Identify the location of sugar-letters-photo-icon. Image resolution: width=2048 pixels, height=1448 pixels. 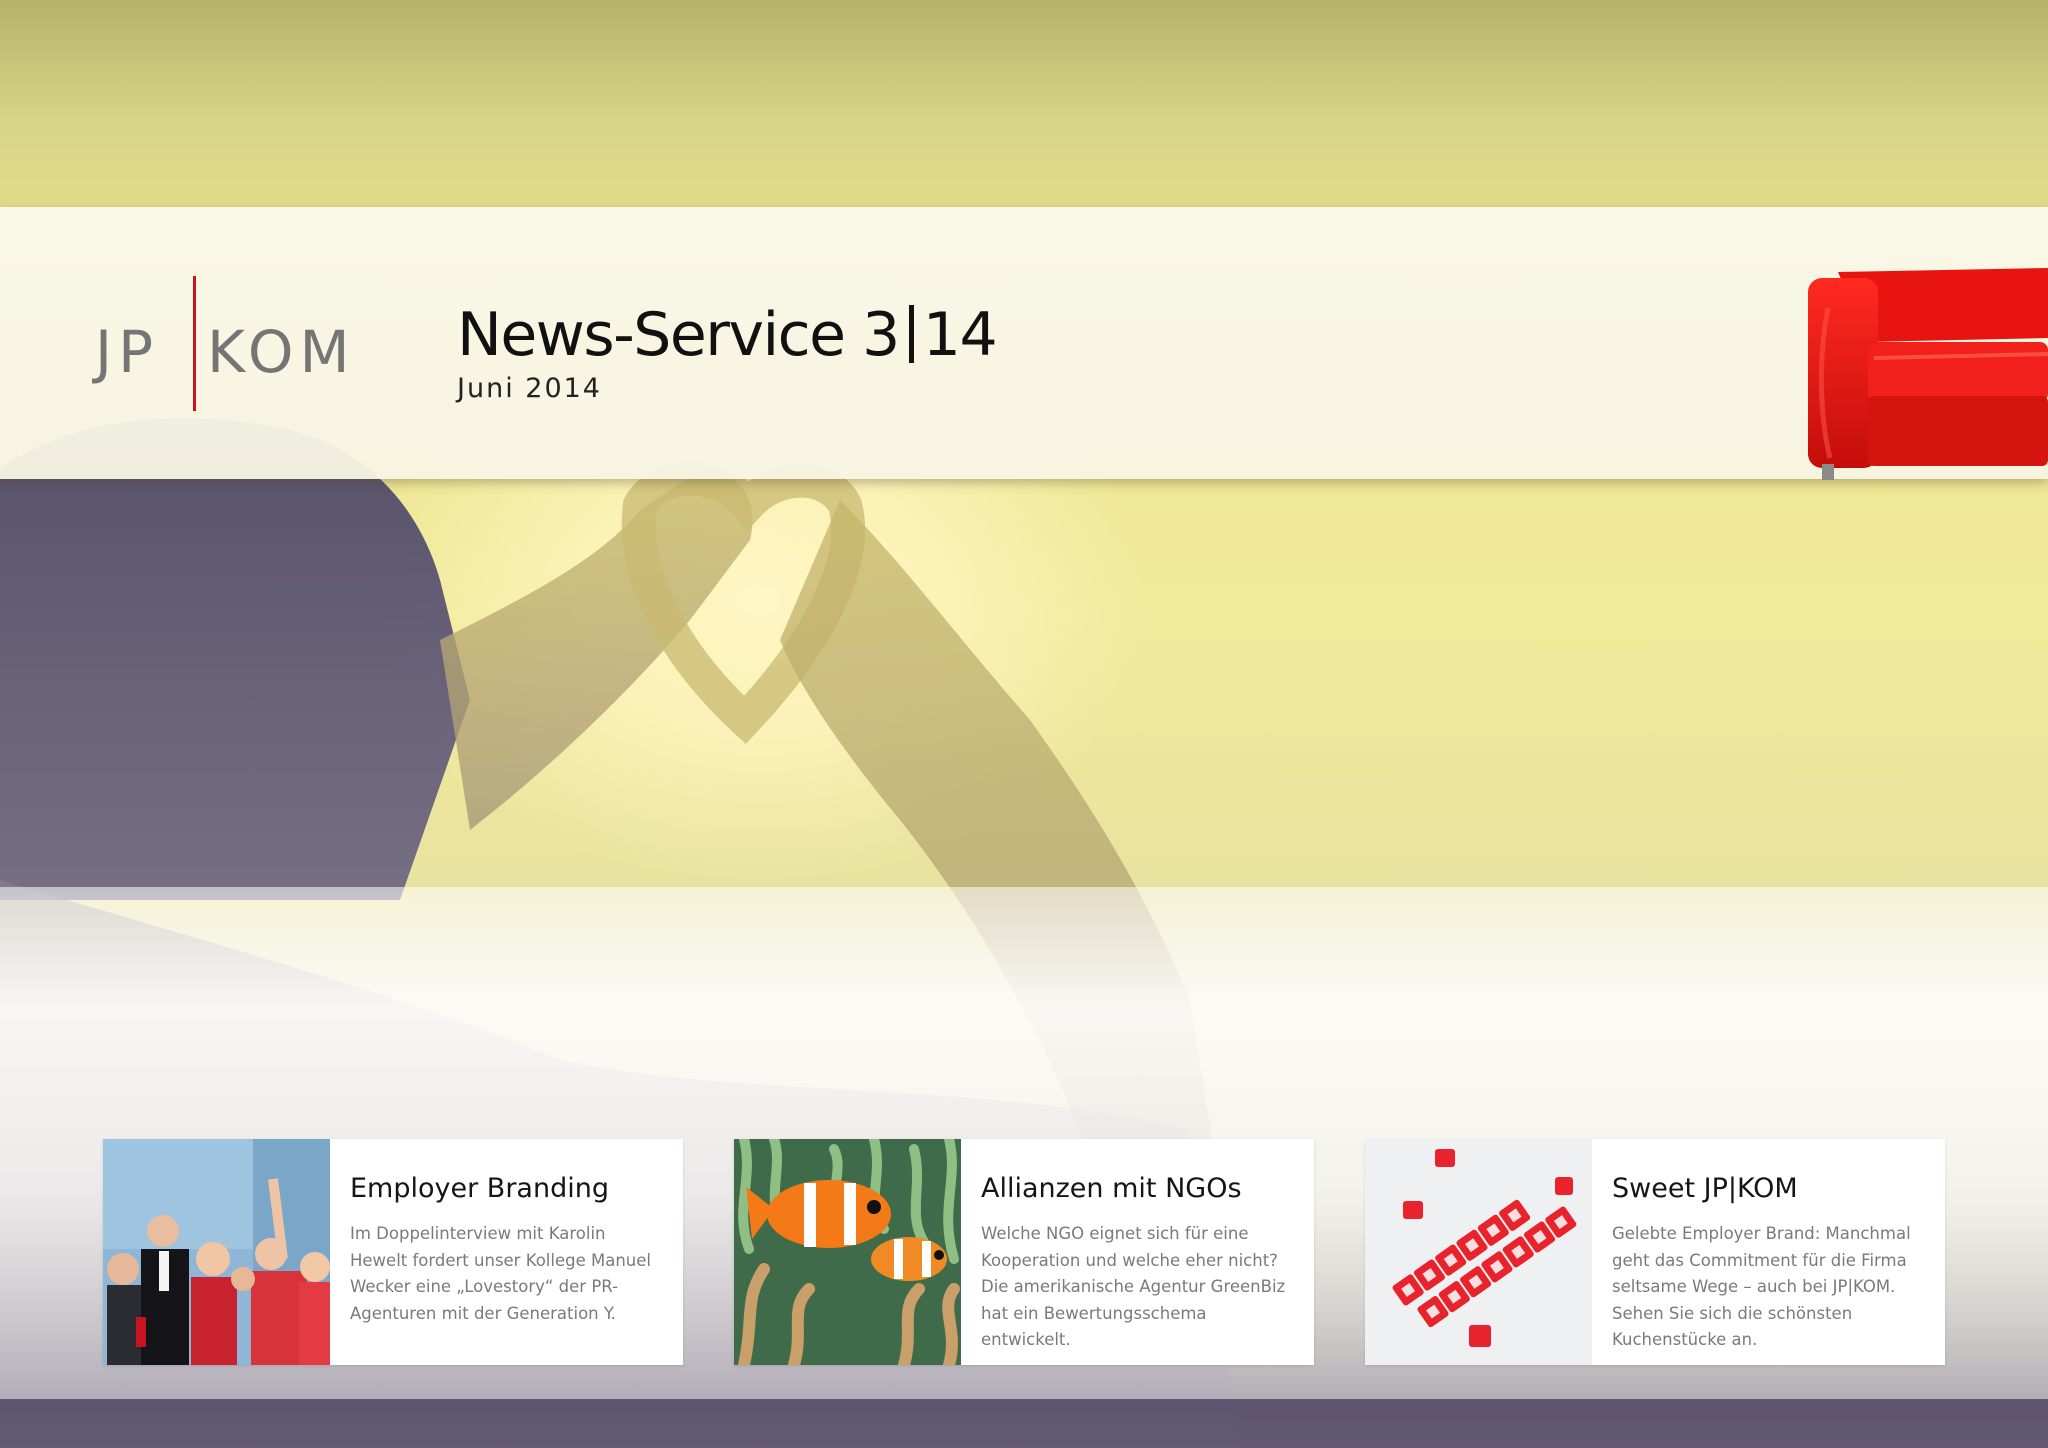
(1478, 1252).